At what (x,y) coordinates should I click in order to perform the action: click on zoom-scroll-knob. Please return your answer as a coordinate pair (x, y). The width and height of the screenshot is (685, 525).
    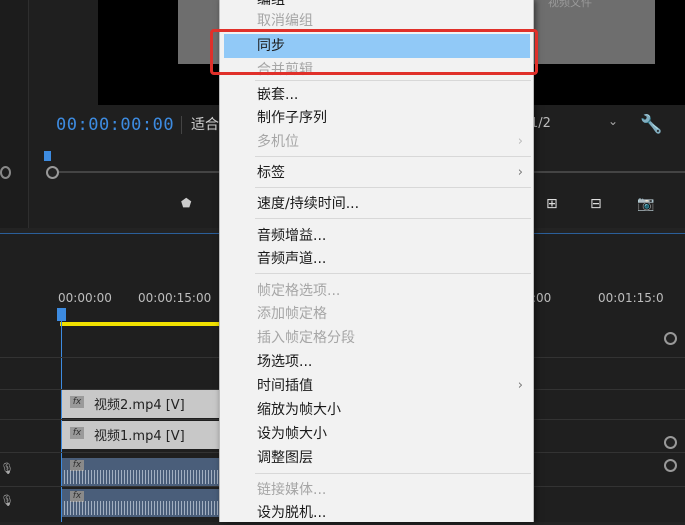
    Looking at the image, I should click on (52, 172).